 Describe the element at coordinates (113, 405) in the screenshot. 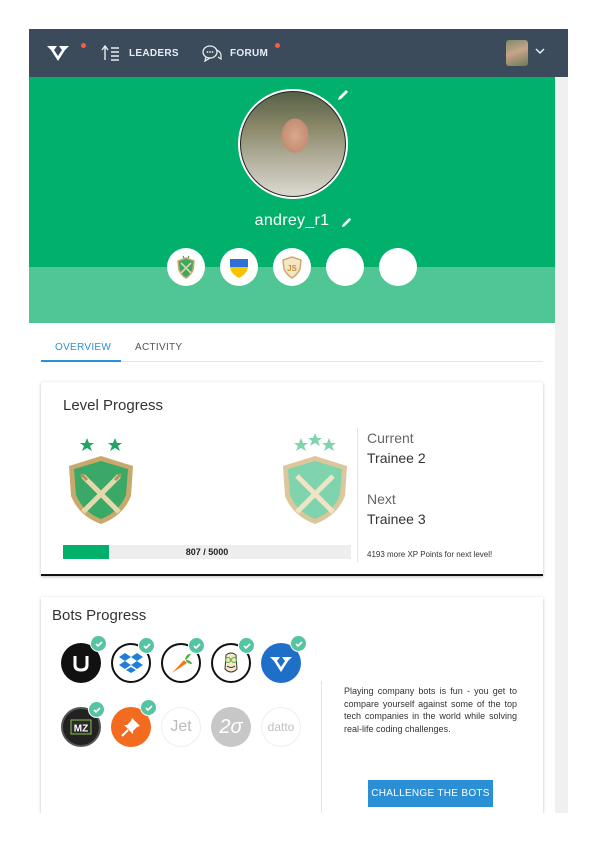

I see `level-progress-title: Level Progress` at that location.